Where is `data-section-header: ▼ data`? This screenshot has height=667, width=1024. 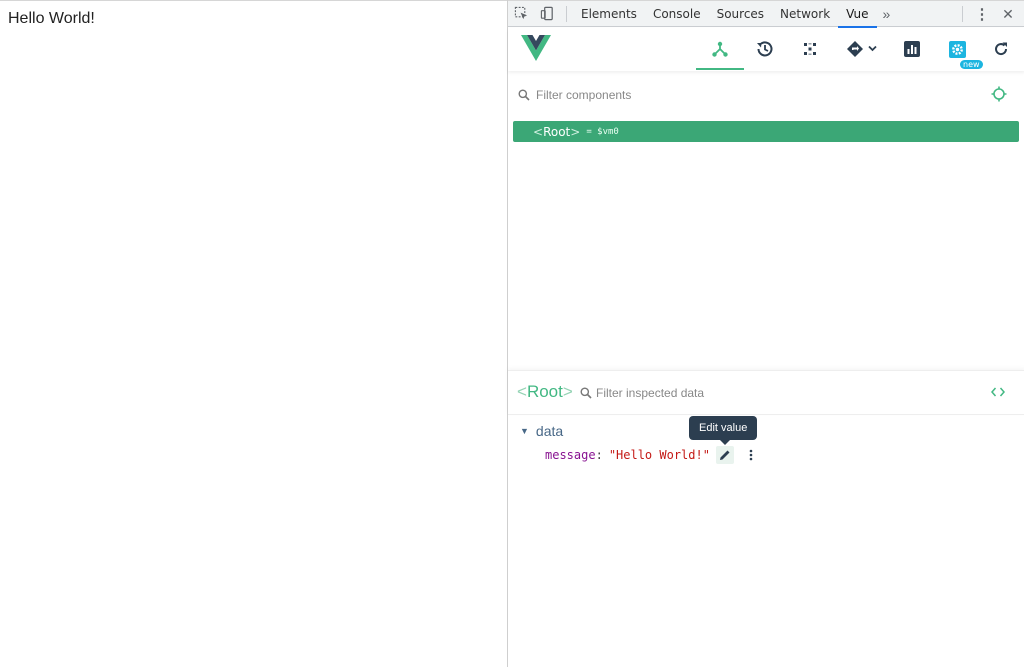 data-section-header: ▼ data is located at coordinates (541, 431).